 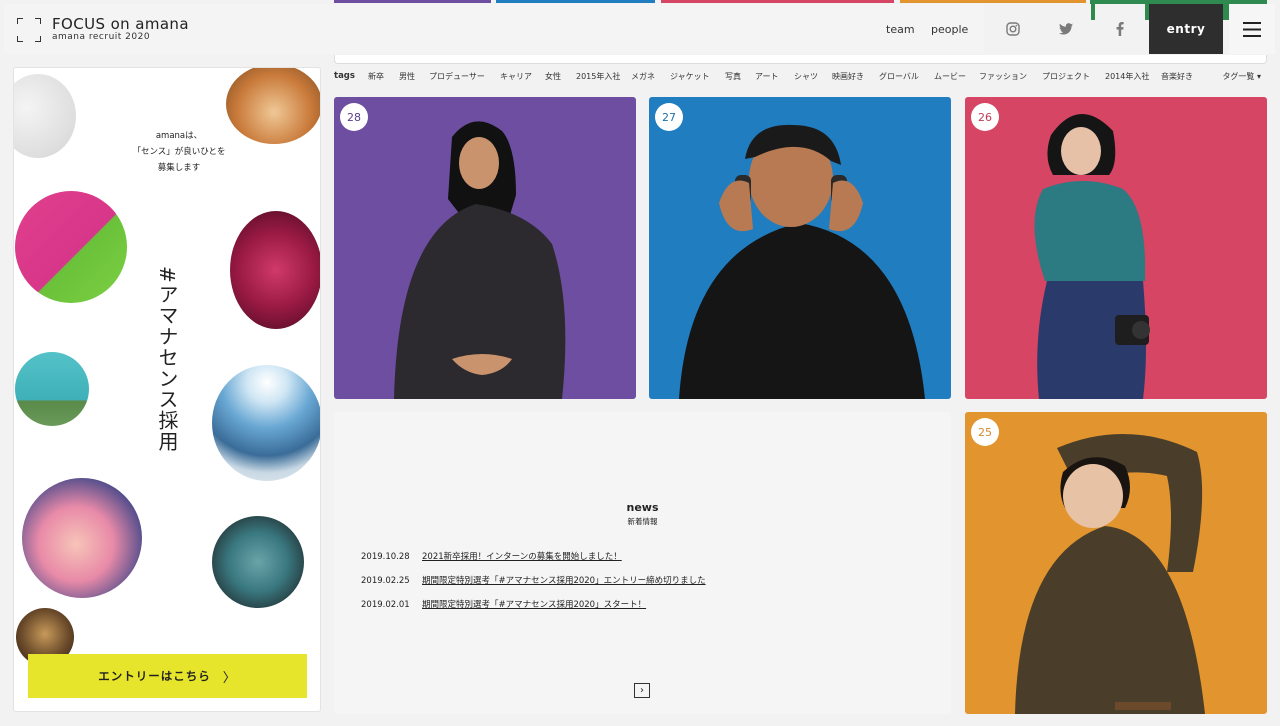 I want to click on tag-item: ムービー, so click(x=950, y=76).